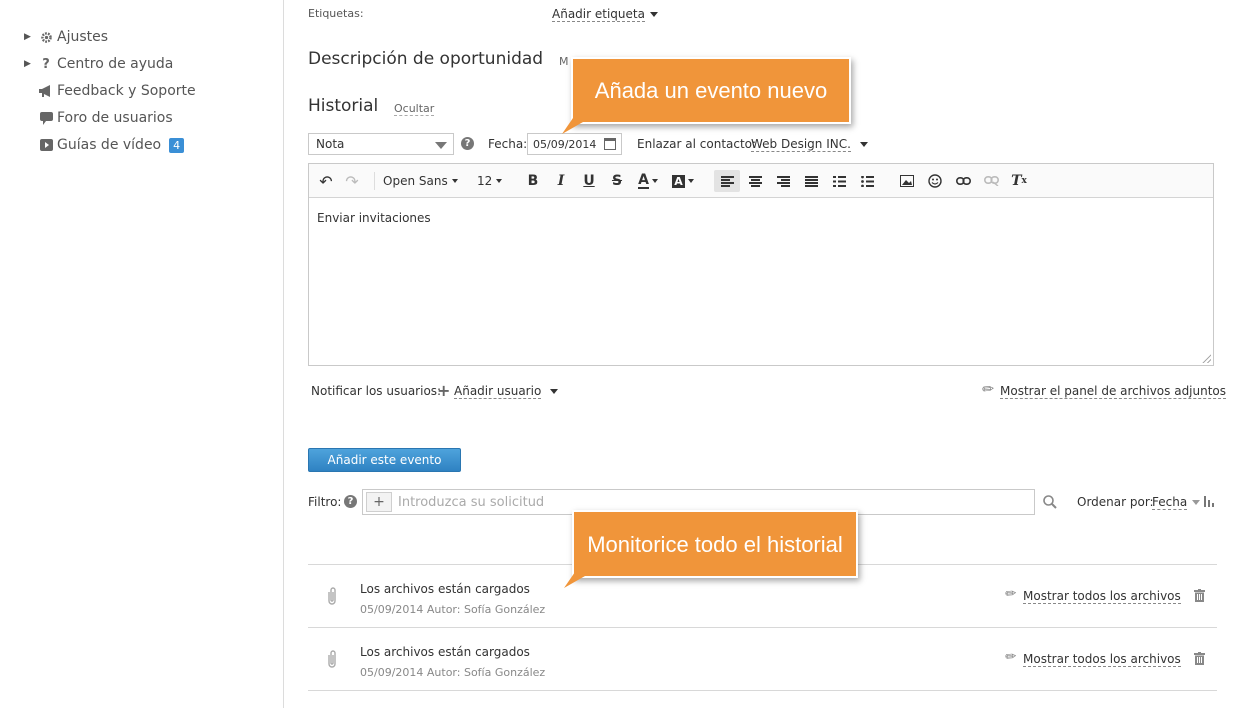 The width and height of the screenshot is (1240, 708). Describe the element at coordinates (935, 181) in the screenshot. I see `emoji-icon` at that location.